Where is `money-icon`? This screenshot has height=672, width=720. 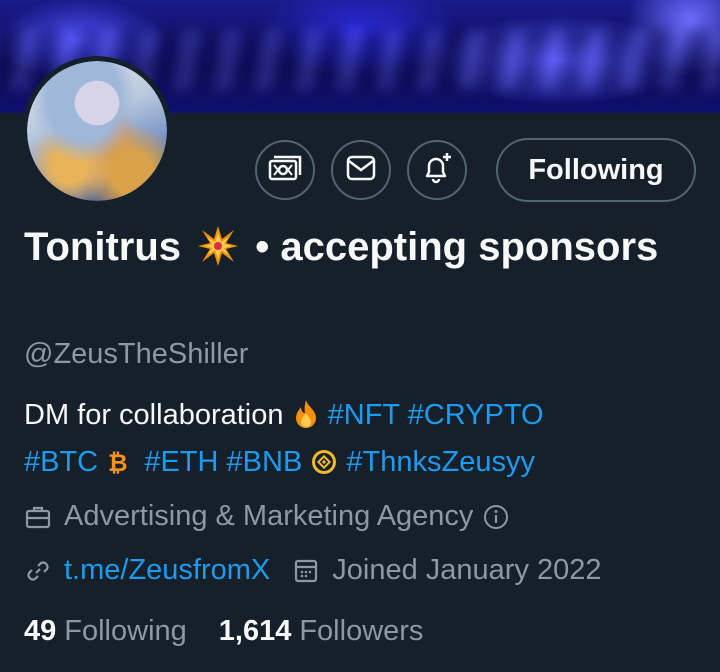
money-icon is located at coordinates (285, 170).